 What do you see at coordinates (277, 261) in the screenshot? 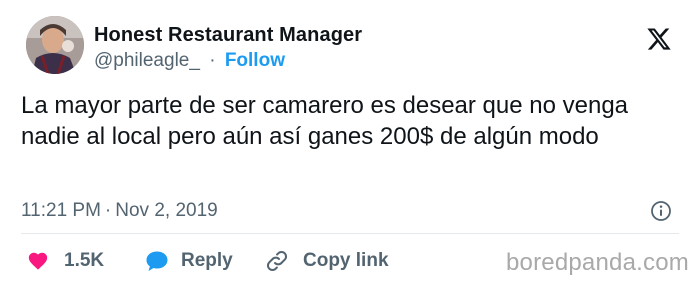
I see `link-icon` at bounding box center [277, 261].